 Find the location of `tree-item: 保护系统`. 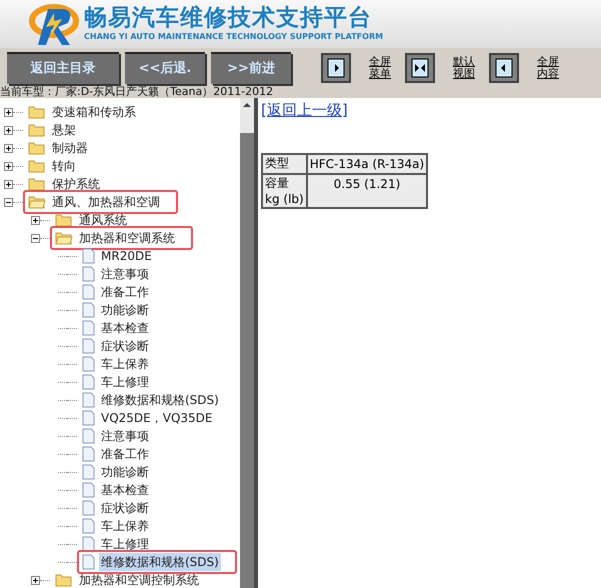

tree-item: 保护系统 is located at coordinates (76, 184).